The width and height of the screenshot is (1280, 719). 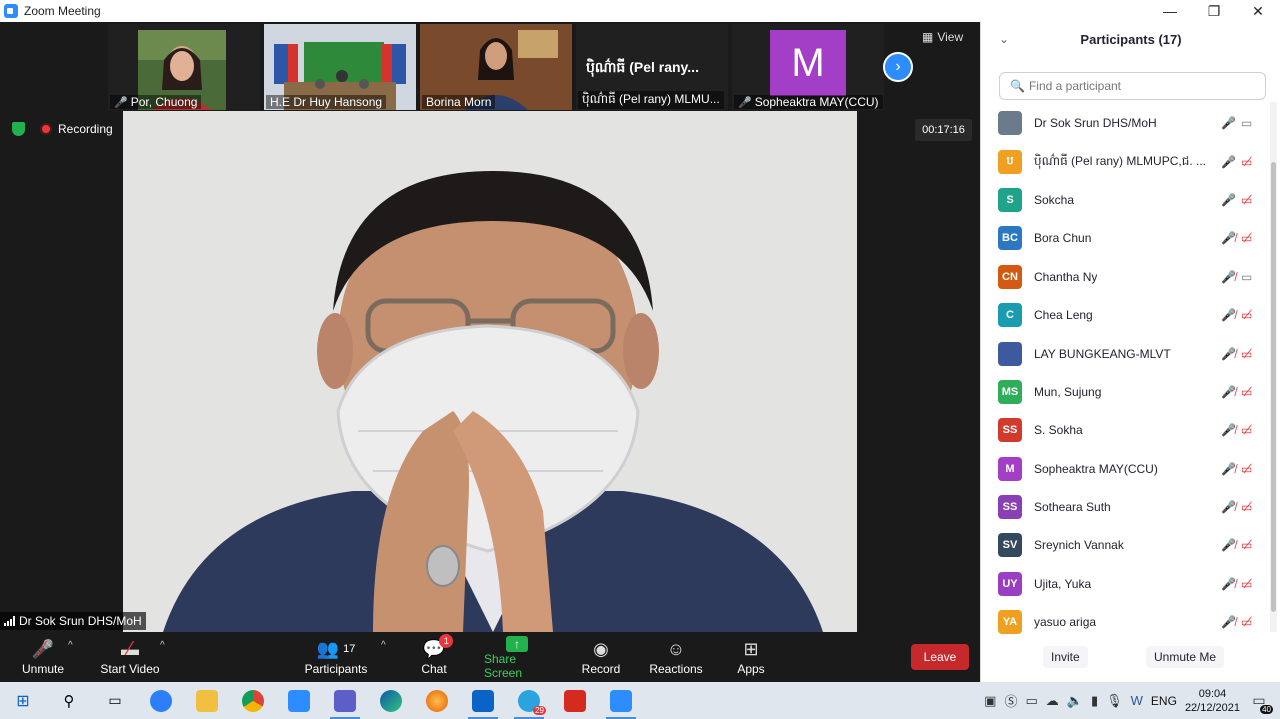 What do you see at coordinates (1004, 39) in the screenshot?
I see `chevron-down-icon: ⌄` at bounding box center [1004, 39].